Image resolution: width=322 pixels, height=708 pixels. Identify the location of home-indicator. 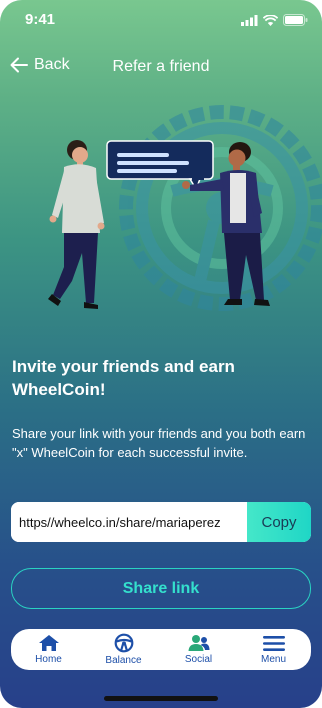
(161, 698).